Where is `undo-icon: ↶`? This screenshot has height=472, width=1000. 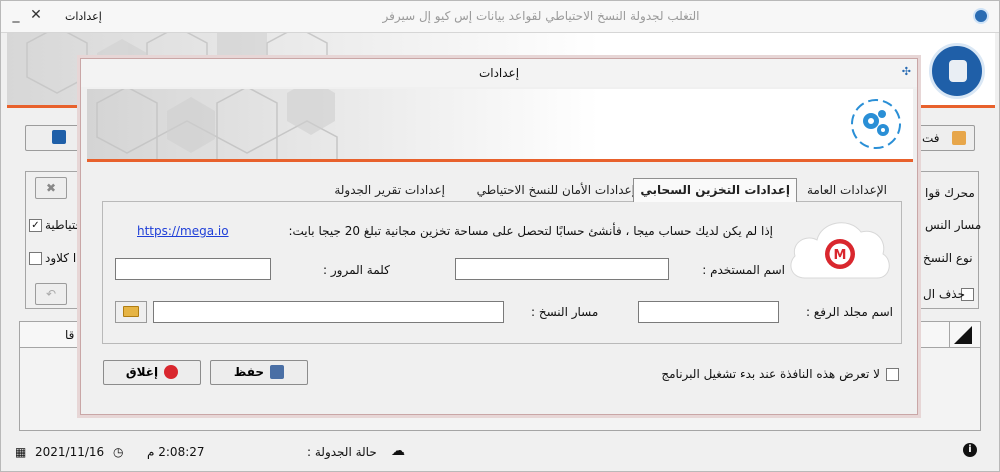
undo-icon: ↶ is located at coordinates (51, 294).